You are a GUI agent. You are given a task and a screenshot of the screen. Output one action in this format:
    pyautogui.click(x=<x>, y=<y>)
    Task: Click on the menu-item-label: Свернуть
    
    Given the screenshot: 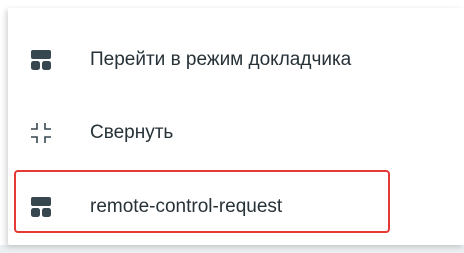 What is the action you would take?
    pyautogui.click(x=132, y=132)
    